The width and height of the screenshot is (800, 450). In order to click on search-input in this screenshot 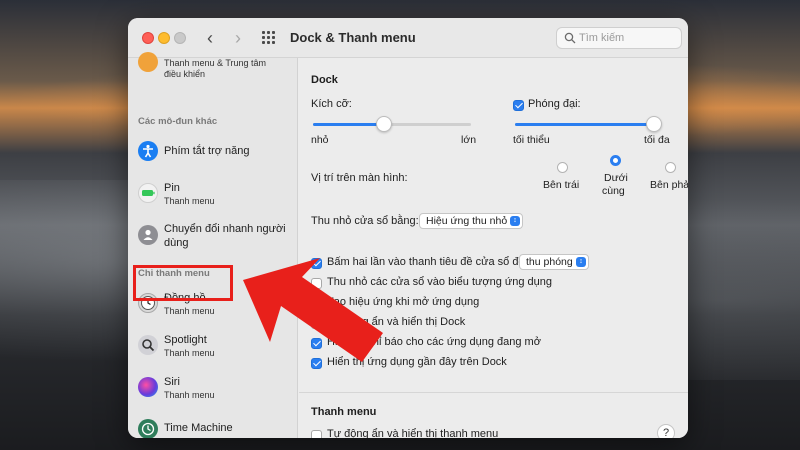, I will do `click(628, 38)`.